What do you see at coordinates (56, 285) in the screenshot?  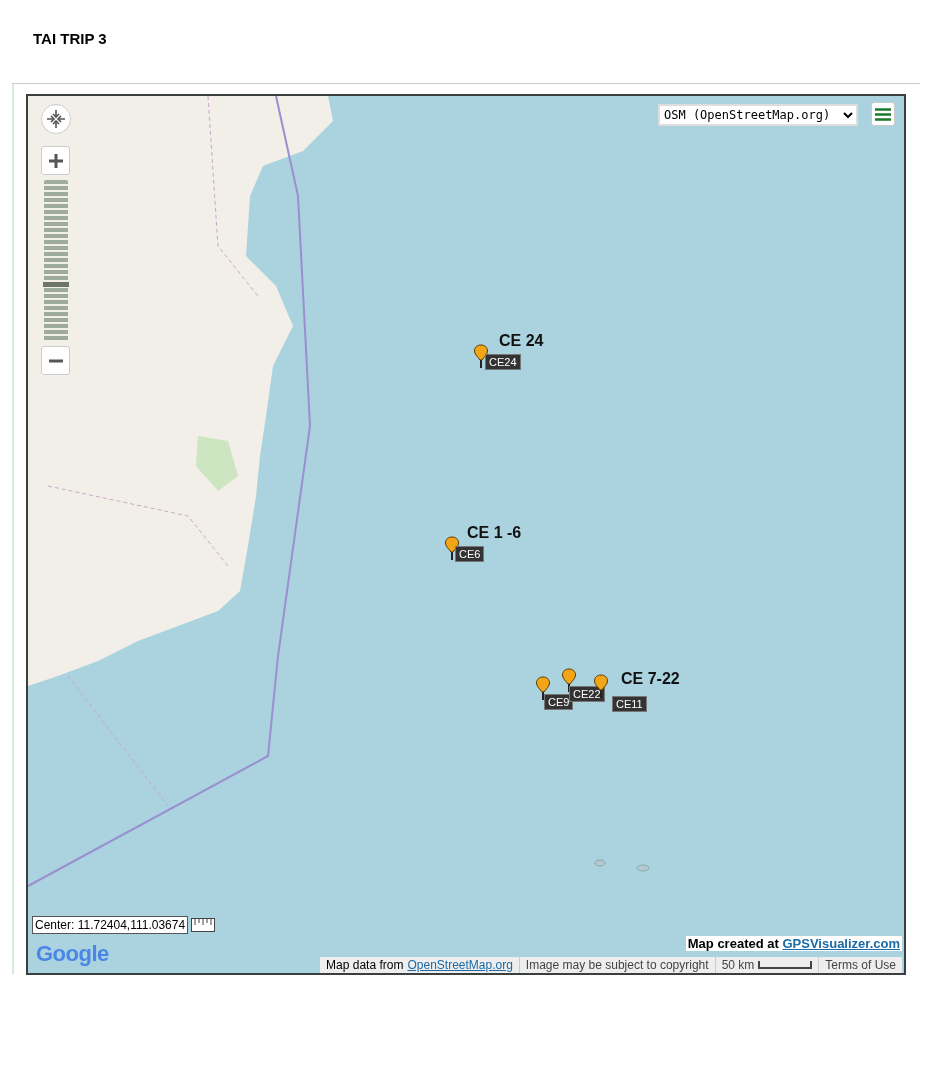 I see `zoom-slider-thumb` at bounding box center [56, 285].